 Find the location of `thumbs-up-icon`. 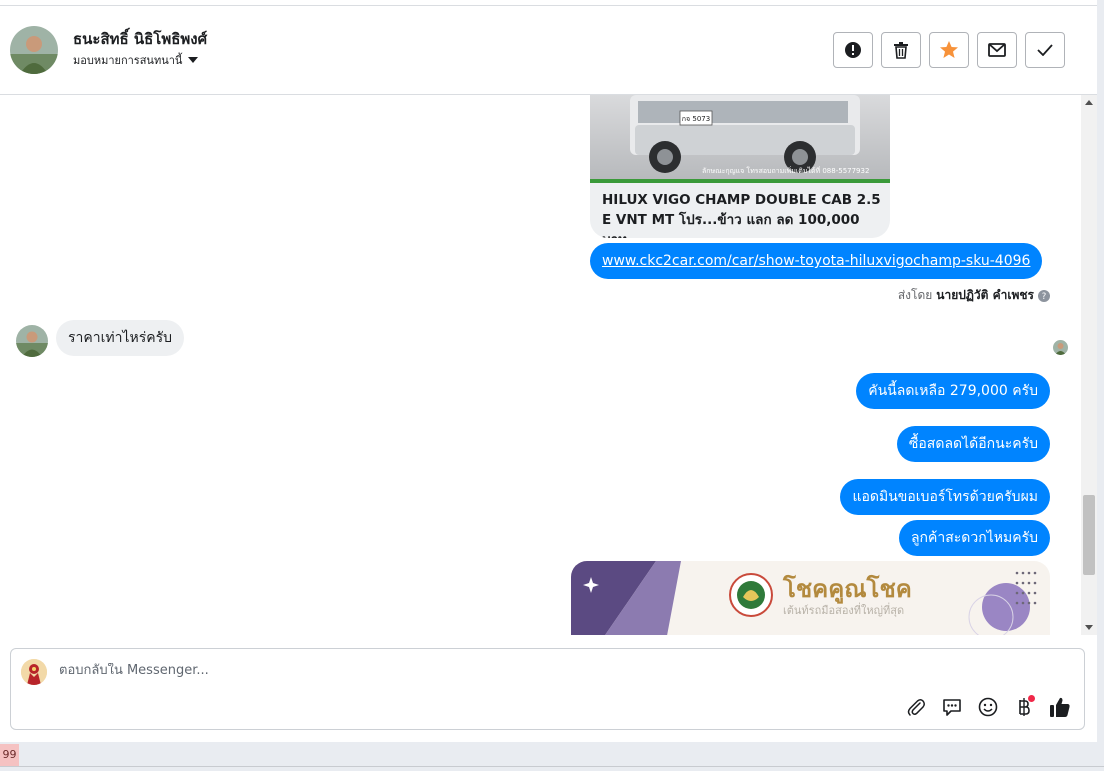

thumbs-up-icon is located at coordinates (1060, 707).